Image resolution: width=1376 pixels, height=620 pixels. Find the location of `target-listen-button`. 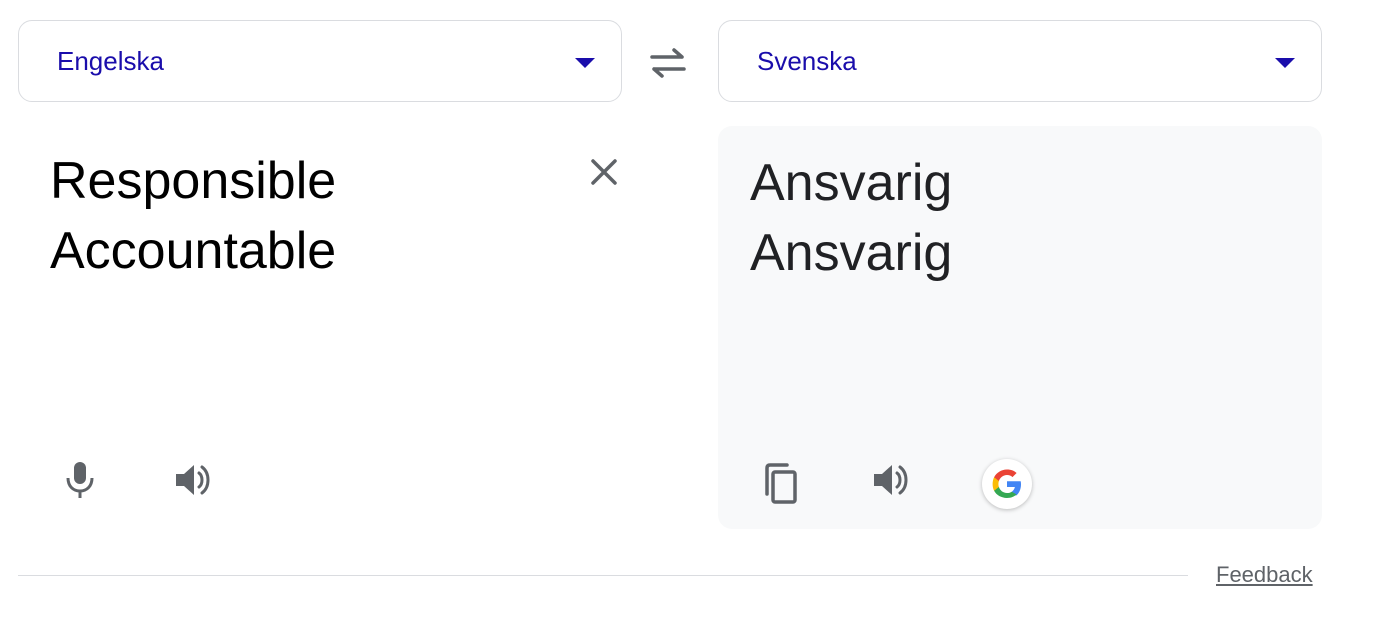

target-listen-button is located at coordinates (890, 480).